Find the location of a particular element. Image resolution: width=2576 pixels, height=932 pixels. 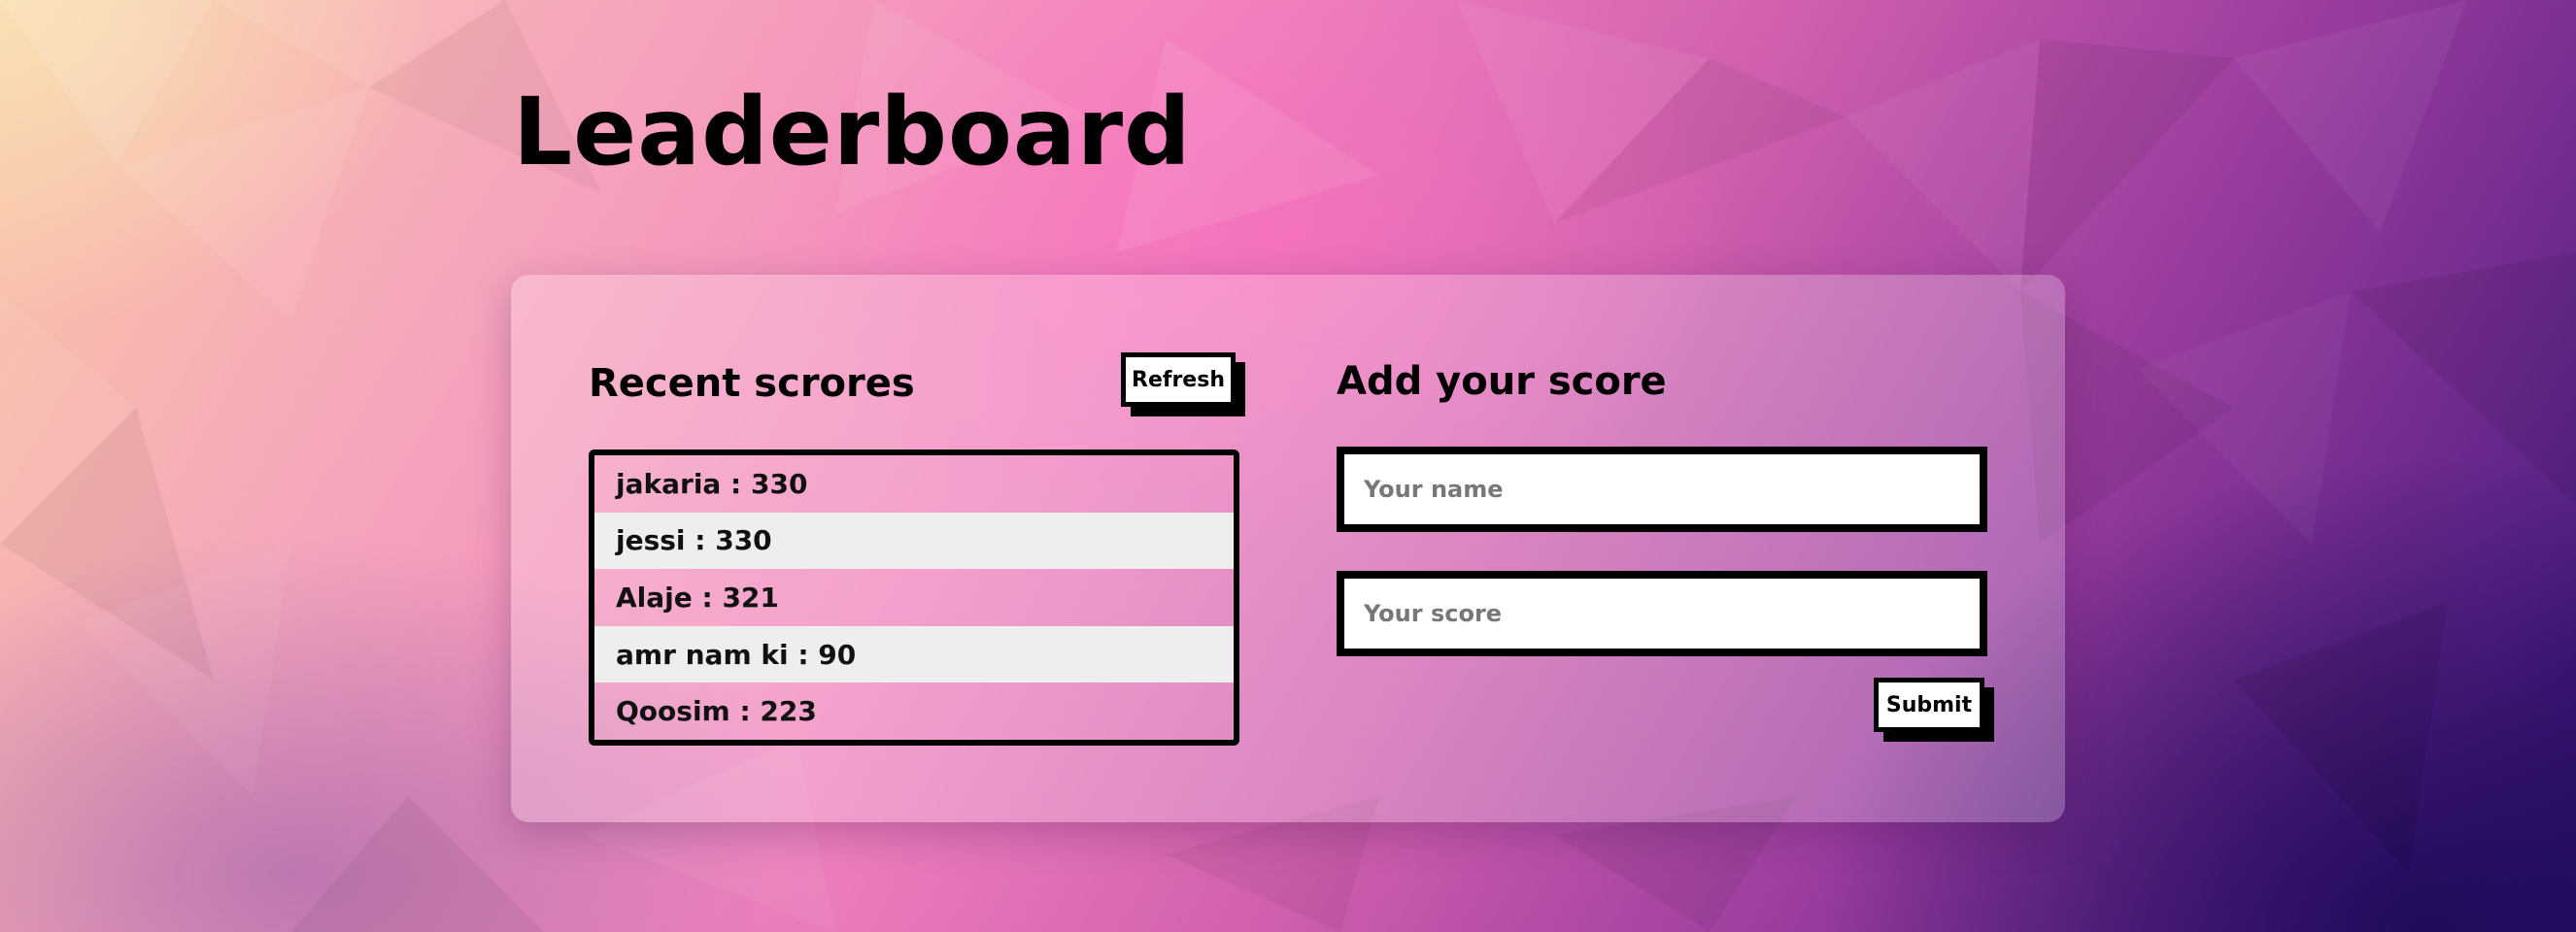

list-item: Qoosim : 223 is located at coordinates (716, 711).